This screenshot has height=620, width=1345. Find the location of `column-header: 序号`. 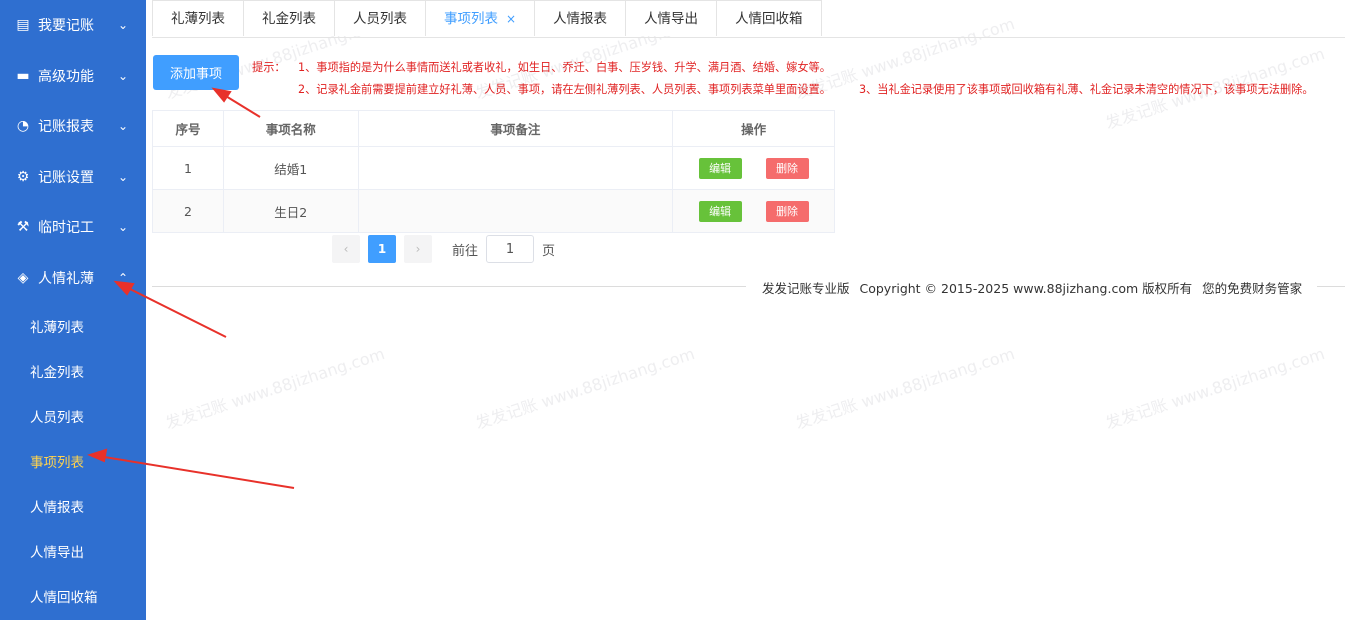

column-header: 序号 is located at coordinates (188, 128).